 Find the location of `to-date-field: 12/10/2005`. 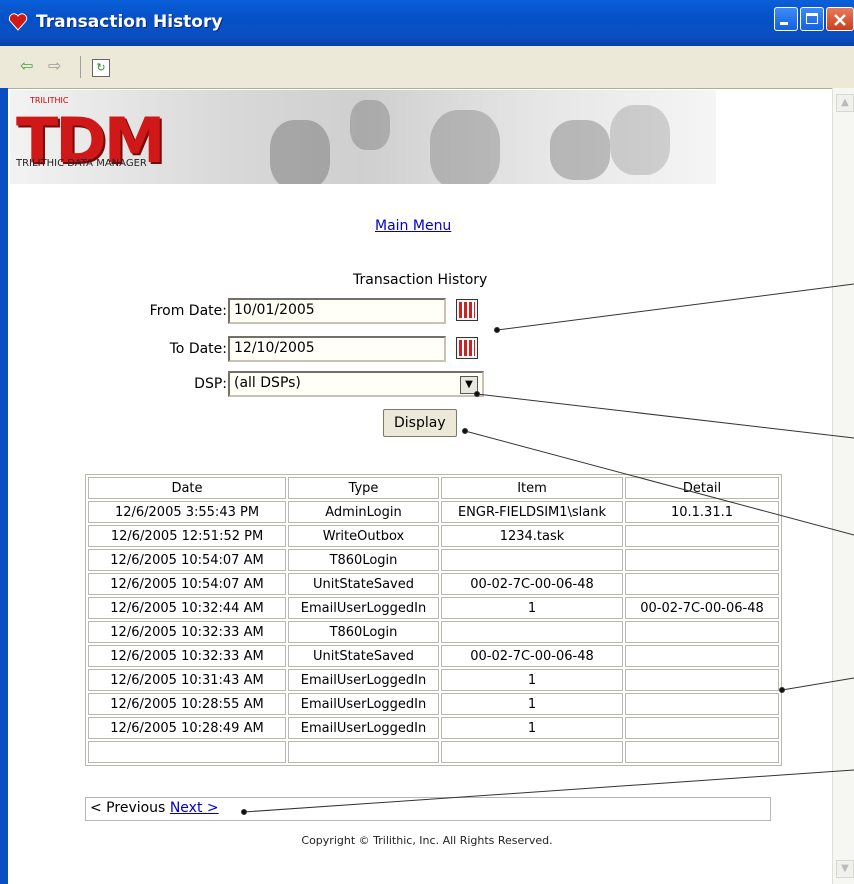

to-date-field: 12/10/2005 is located at coordinates (337, 349).